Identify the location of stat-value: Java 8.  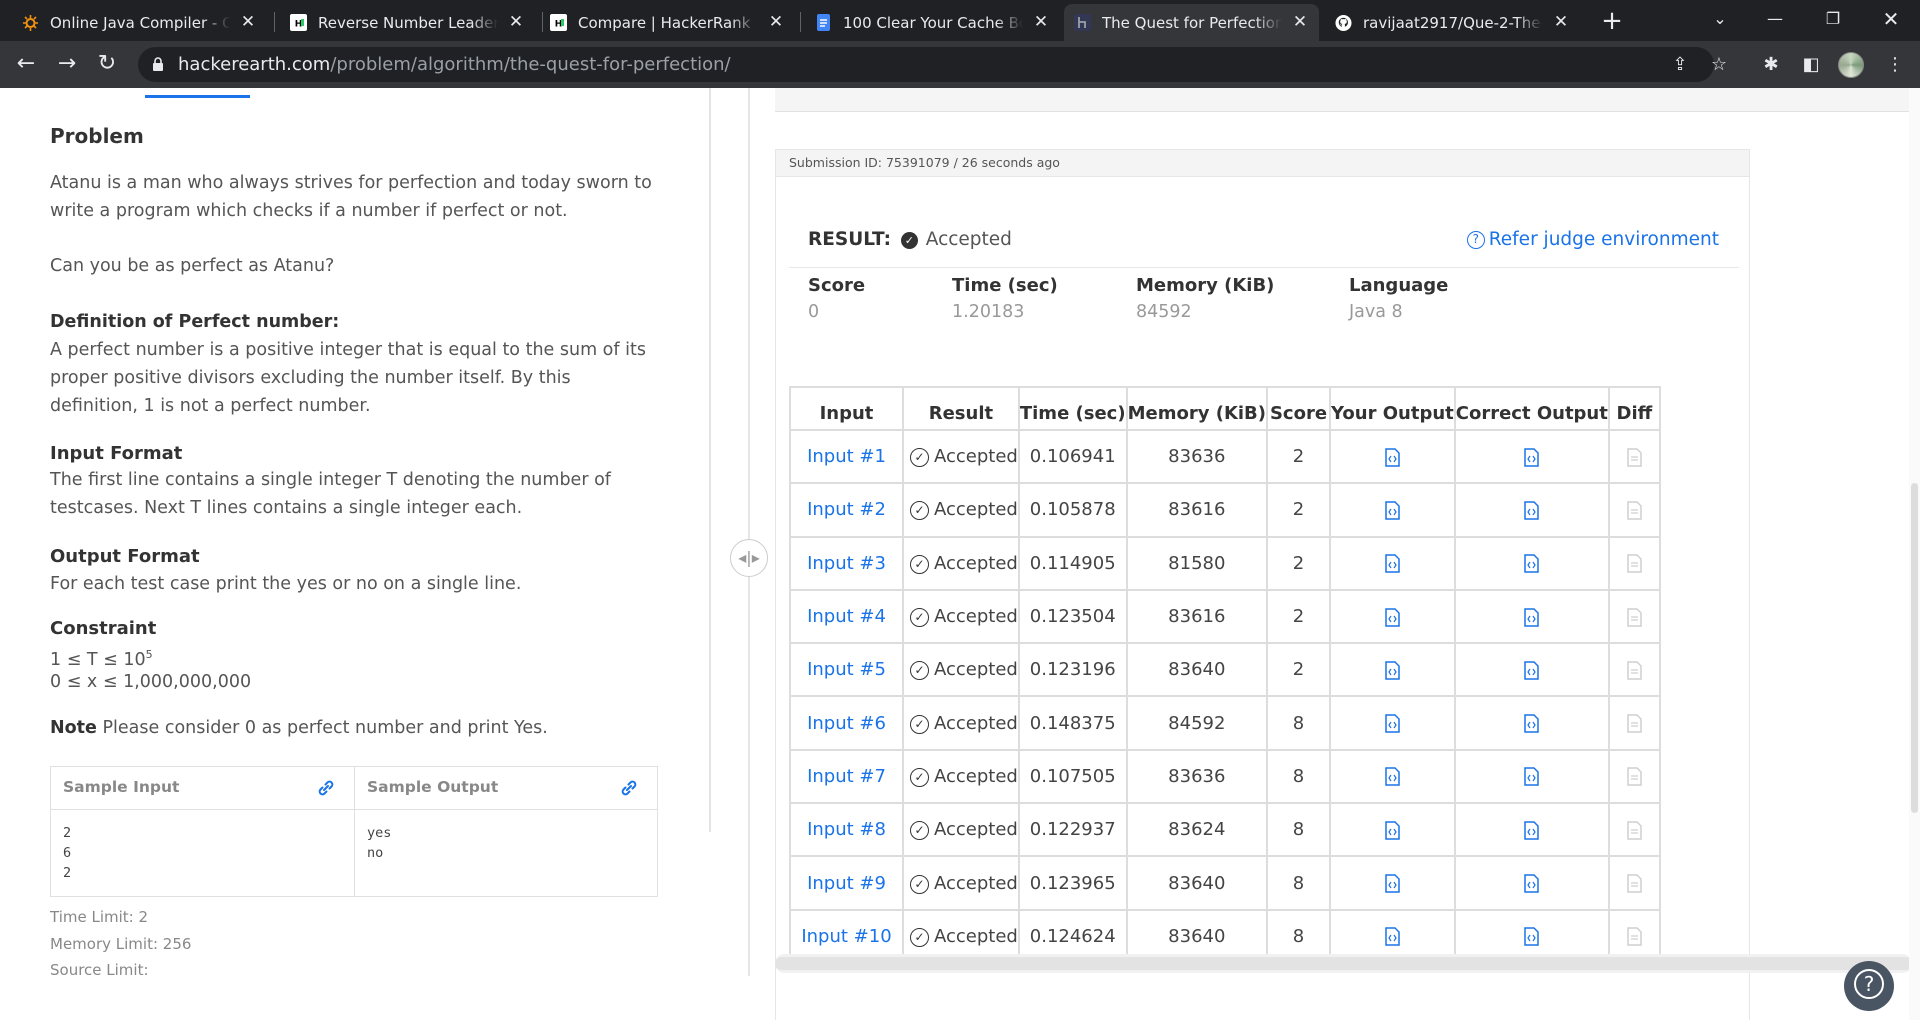
(1376, 312).